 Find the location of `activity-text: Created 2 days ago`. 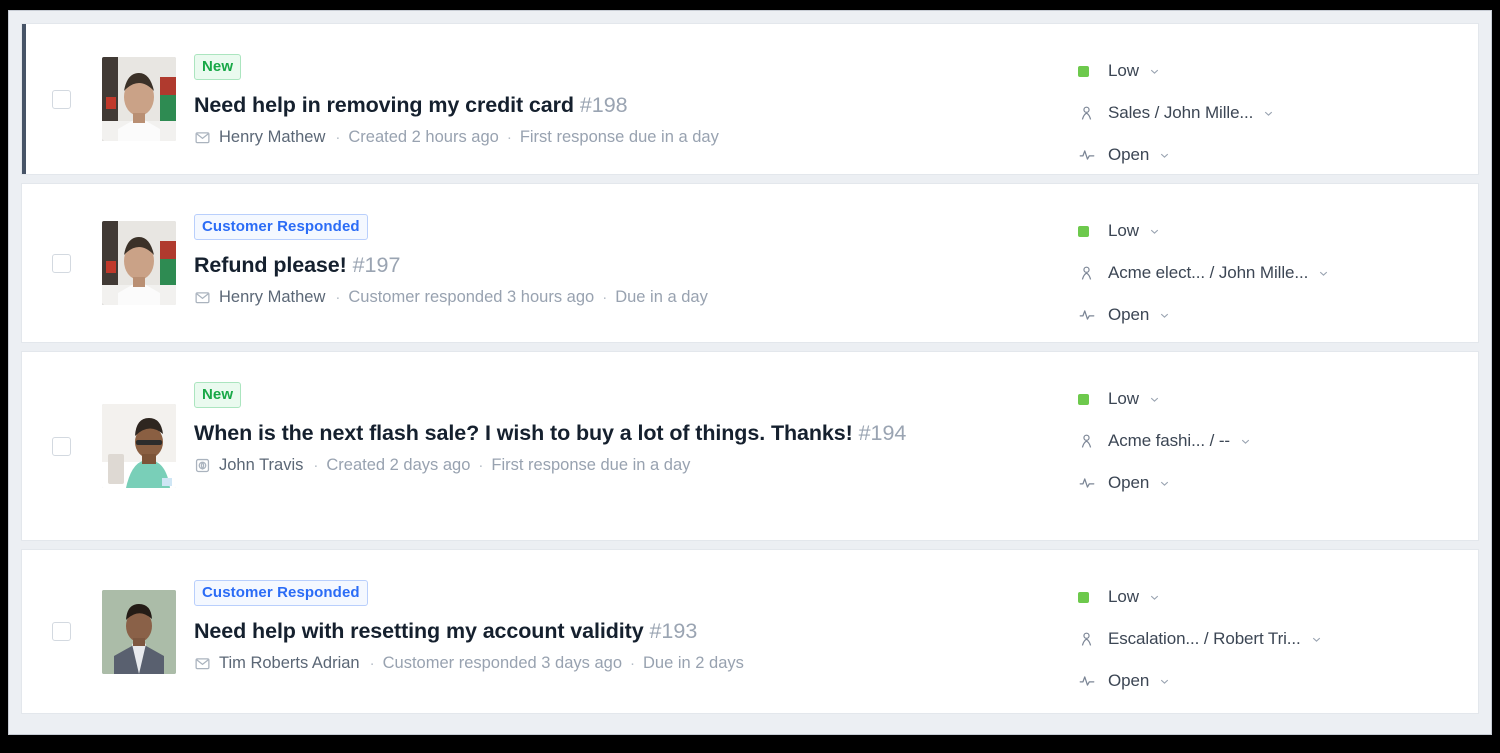

activity-text: Created 2 days ago is located at coordinates (398, 464).